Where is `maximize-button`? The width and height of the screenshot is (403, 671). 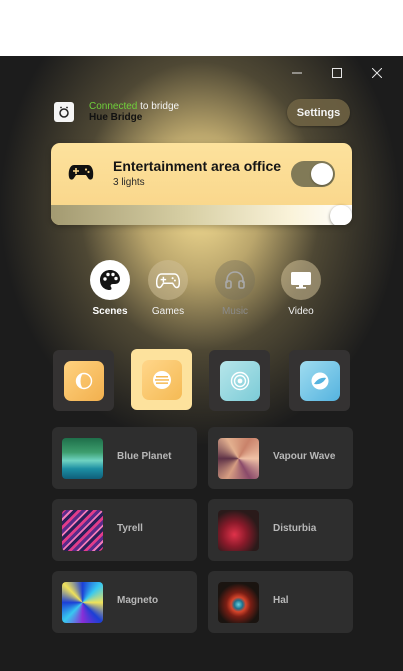 maximize-button is located at coordinates (337, 73).